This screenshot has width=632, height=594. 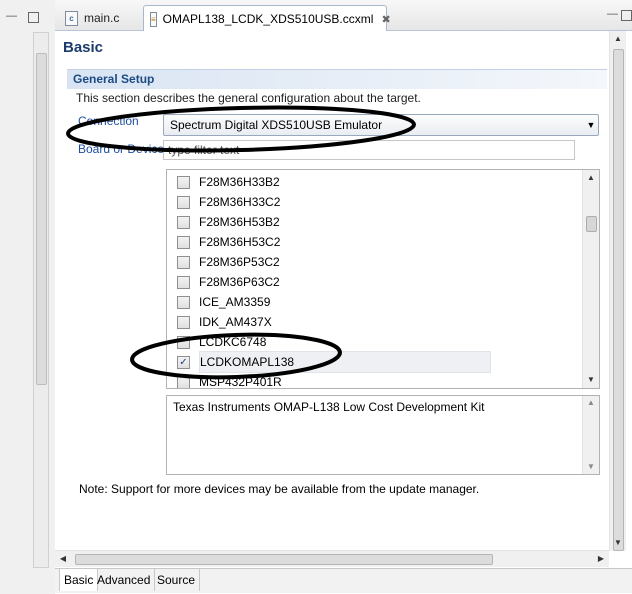 What do you see at coordinates (276, 125) in the screenshot?
I see `connection-value: Spectrum Digital XDS510USB Emulator` at bounding box center [276, 125].